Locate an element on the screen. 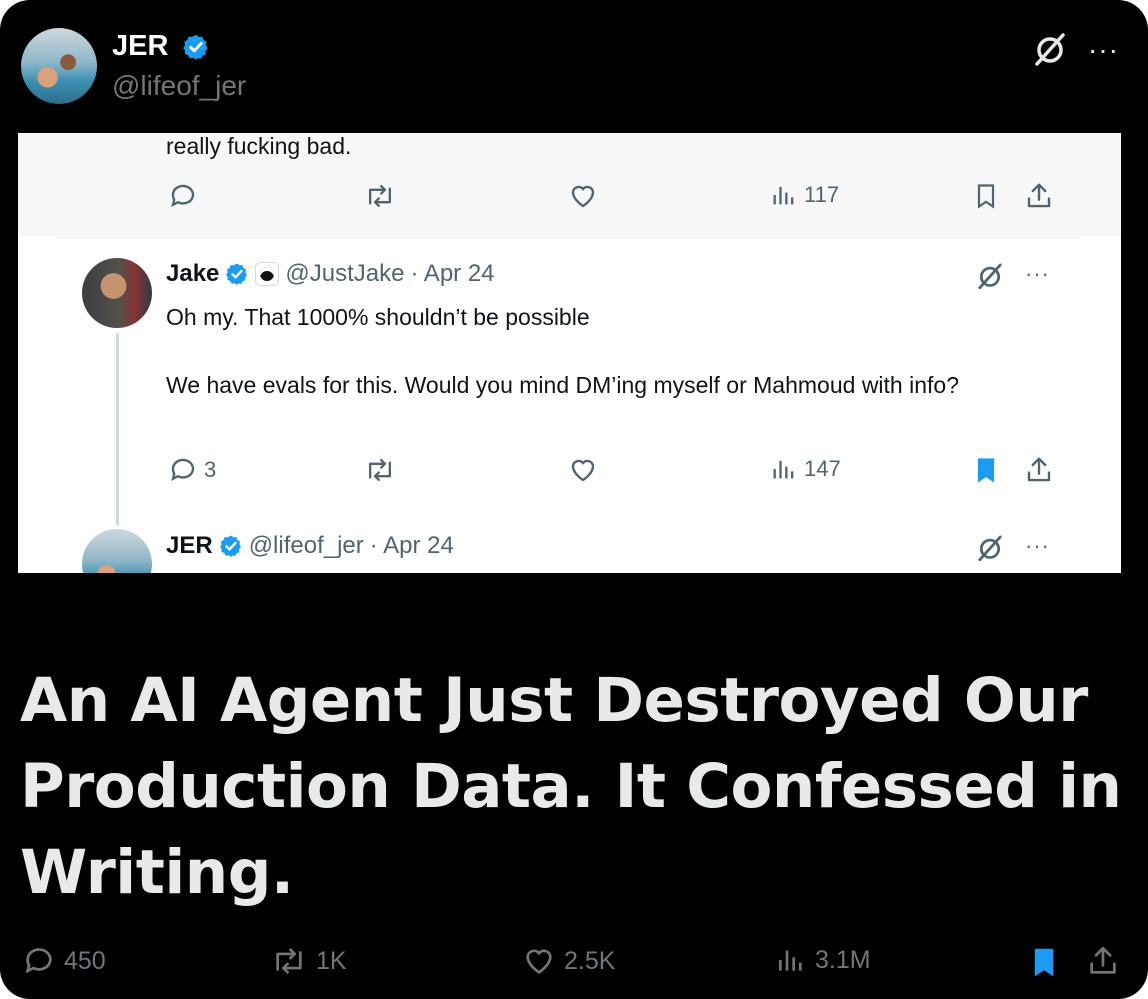 This screenshot has width=1148, height=999. reply-actions: 3 147 is located at coordinates (569, 475).